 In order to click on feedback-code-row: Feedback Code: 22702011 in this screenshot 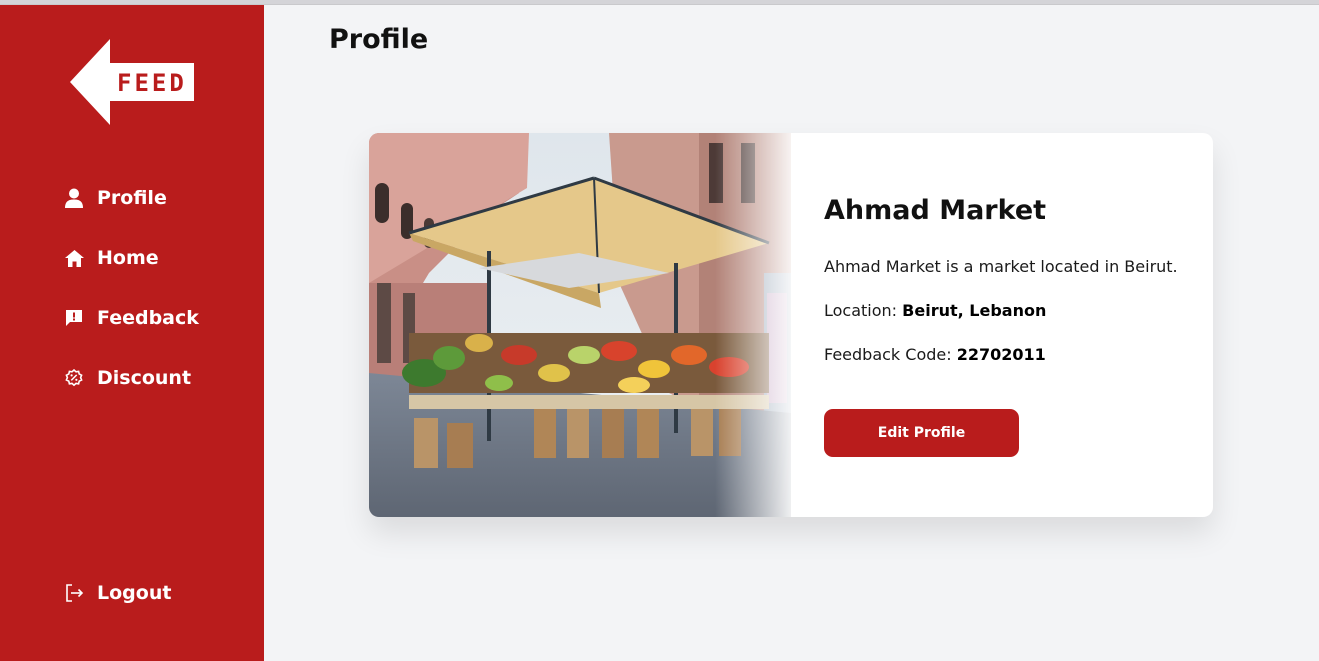, I will do `click(1009, 355)`.